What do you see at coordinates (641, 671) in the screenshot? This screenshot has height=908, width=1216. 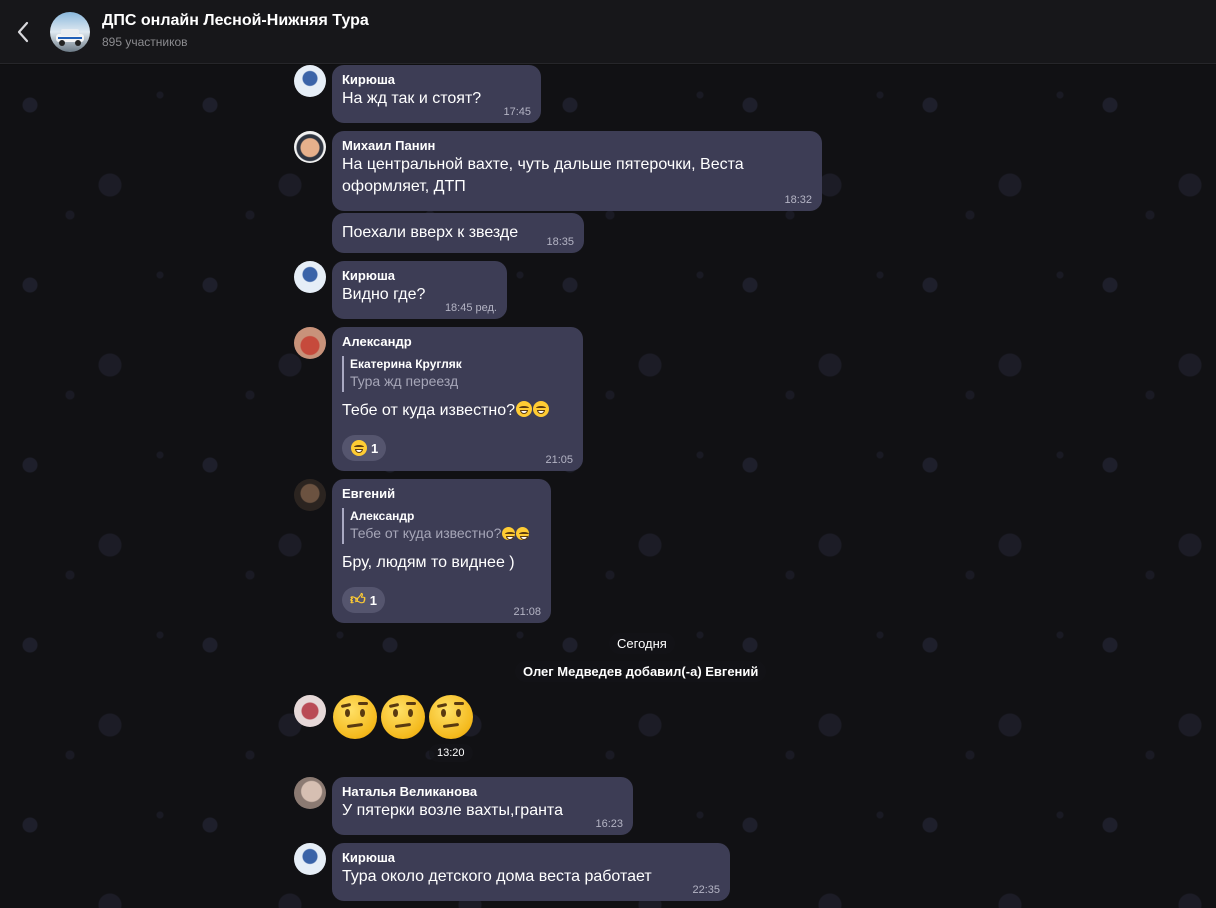 I see `service-message: Олег Медведев добавил(-а) Евгений` at bounding box center [641, 671].